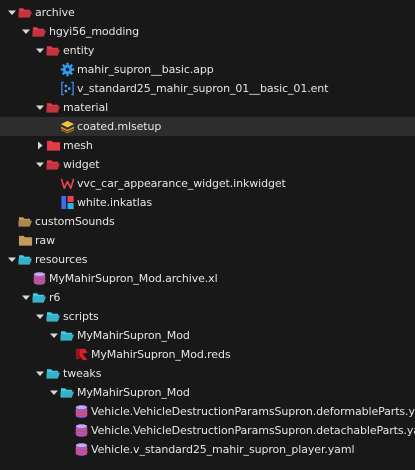 The image size is (415, 470). I want to click on tree-item-label: archive, so click(55, 12).